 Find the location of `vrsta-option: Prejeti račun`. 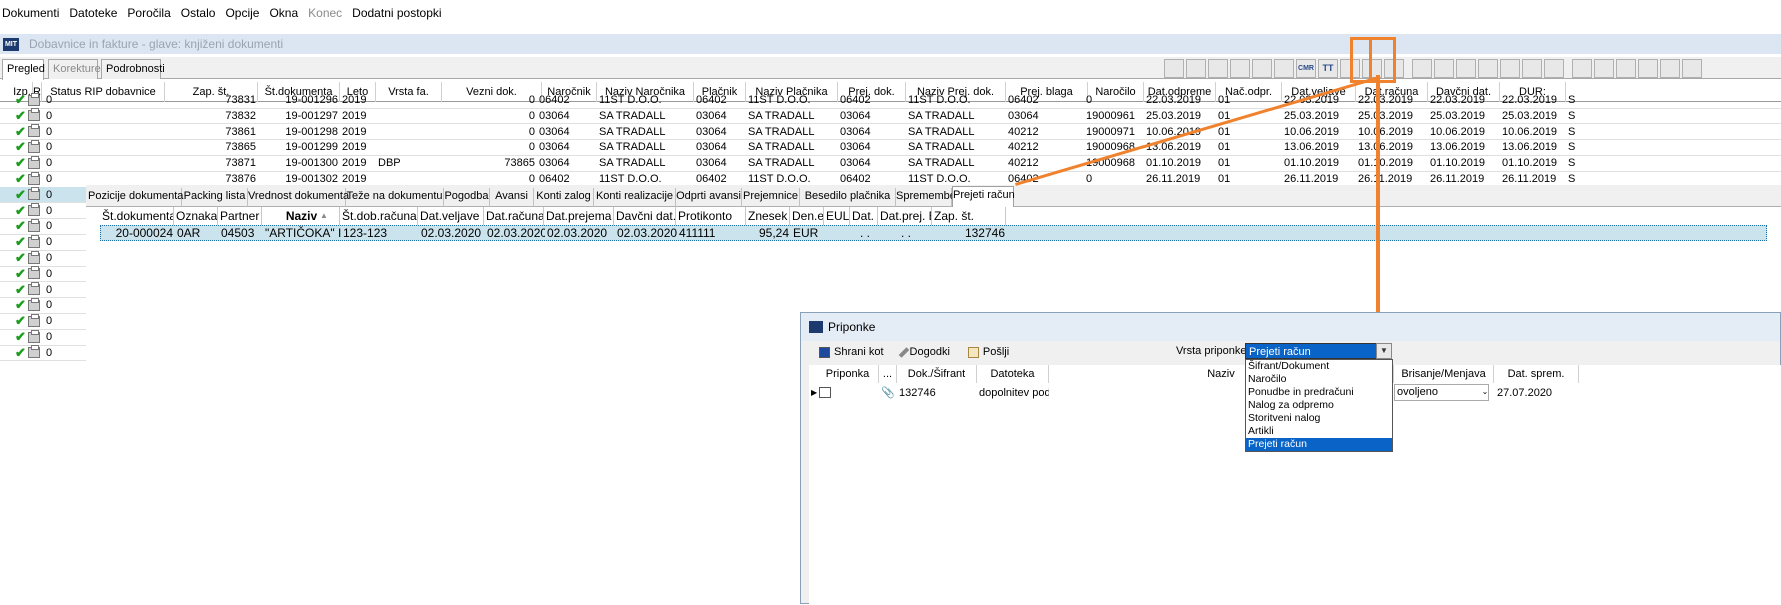

vrsta-option: Prejeti račun is located at coordinates (1319, 444).